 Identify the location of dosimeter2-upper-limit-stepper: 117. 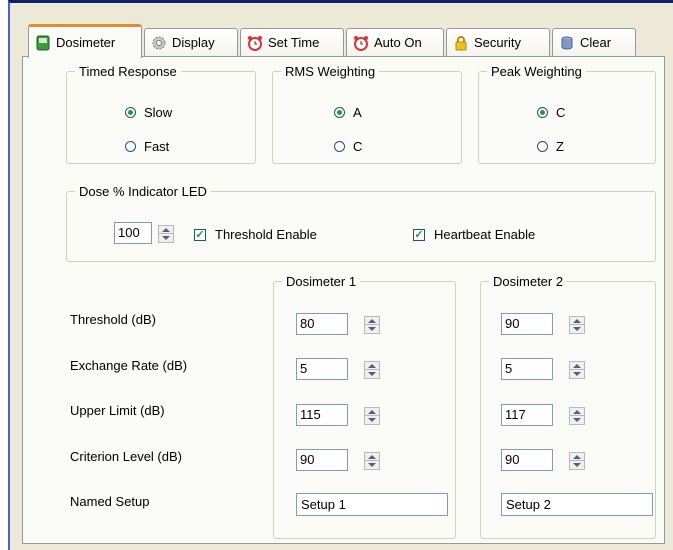
(545, 415).